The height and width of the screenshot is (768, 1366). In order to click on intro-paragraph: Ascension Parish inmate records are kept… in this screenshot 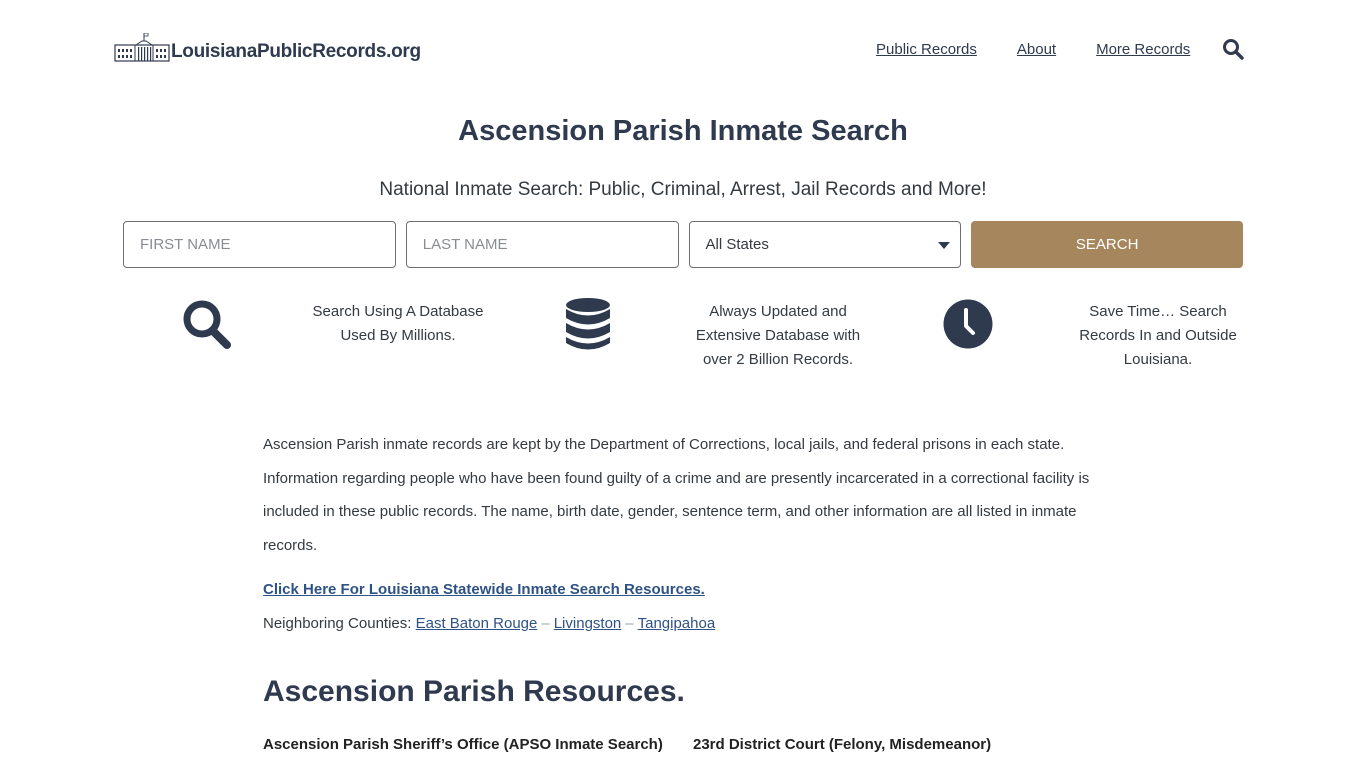, I will do `click(676, 495)`.